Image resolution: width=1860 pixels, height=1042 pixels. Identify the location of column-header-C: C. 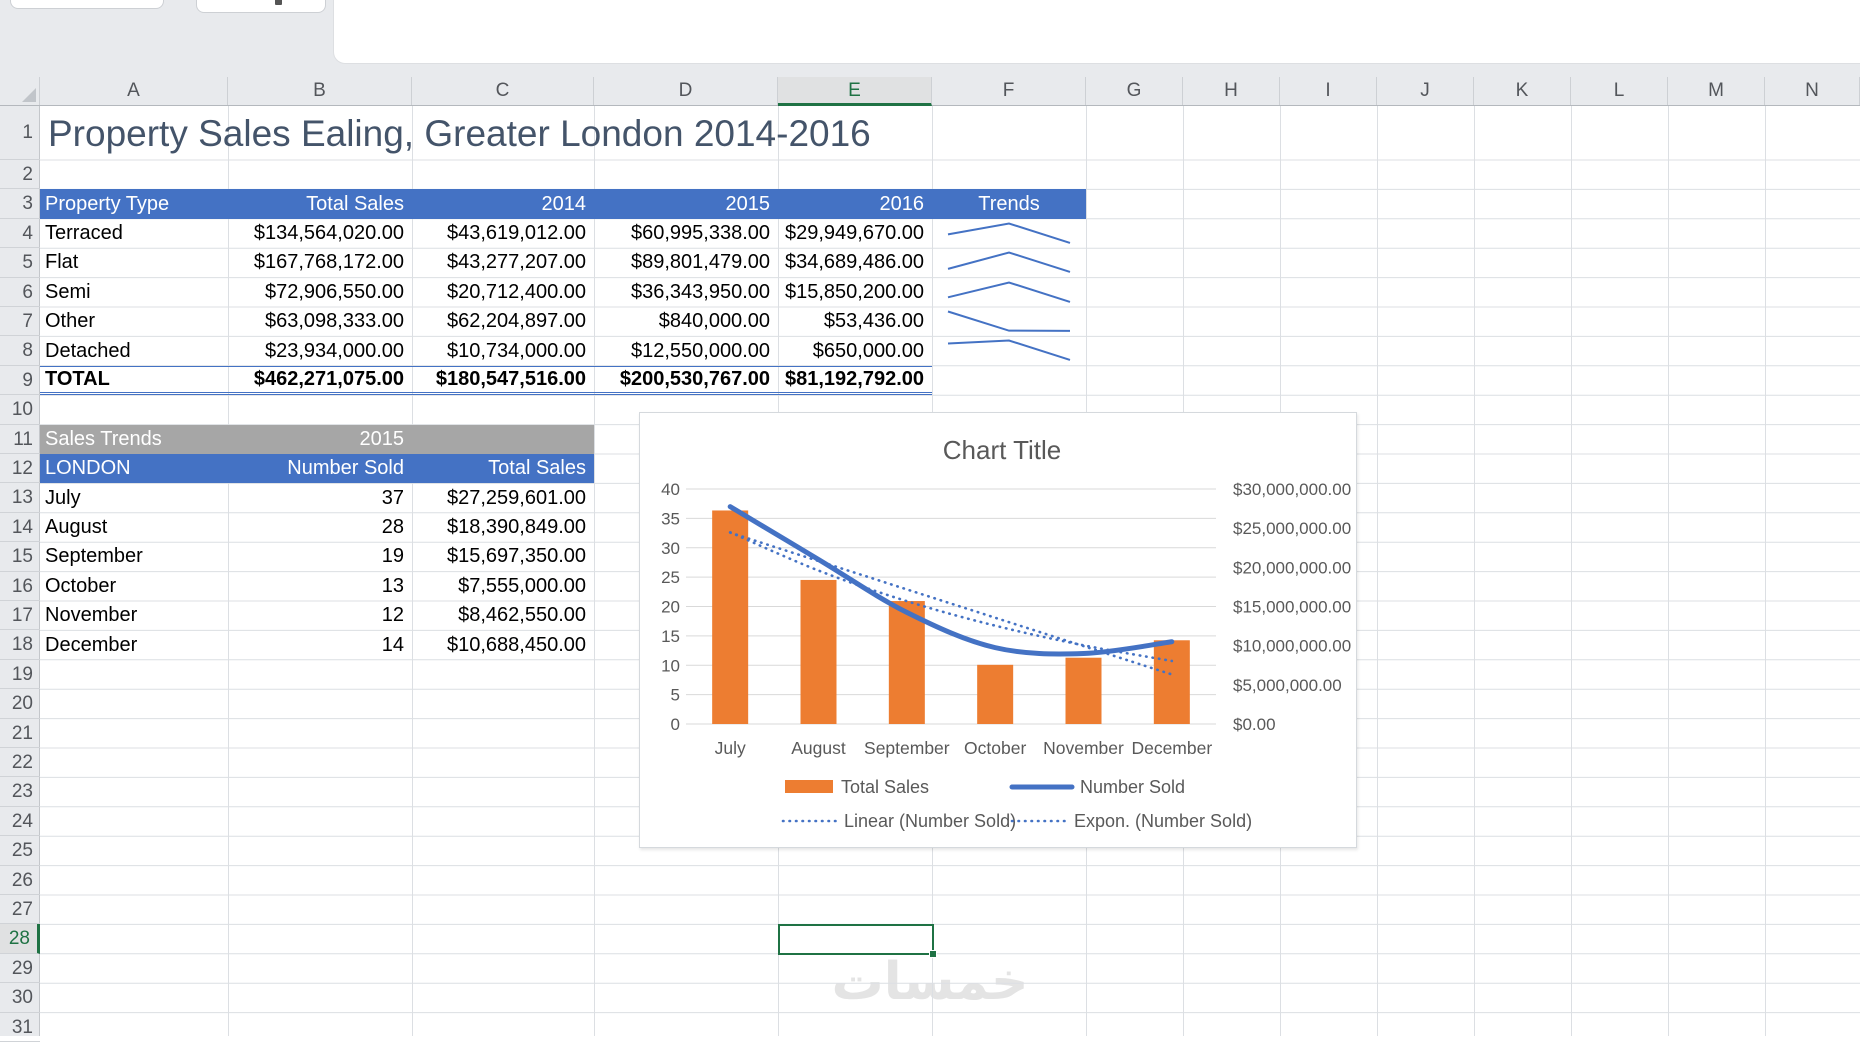
(503, 91).